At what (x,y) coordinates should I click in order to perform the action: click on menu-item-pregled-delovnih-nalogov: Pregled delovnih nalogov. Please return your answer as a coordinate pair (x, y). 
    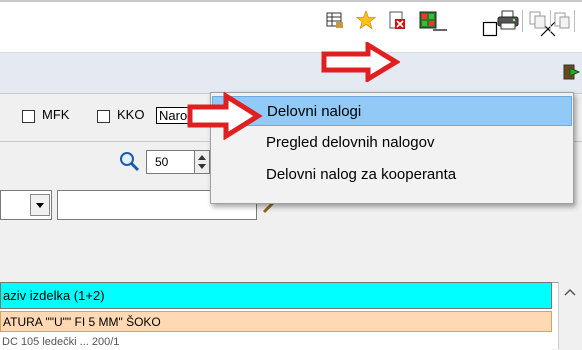
    Looking at the image, I should click on (392, 143).